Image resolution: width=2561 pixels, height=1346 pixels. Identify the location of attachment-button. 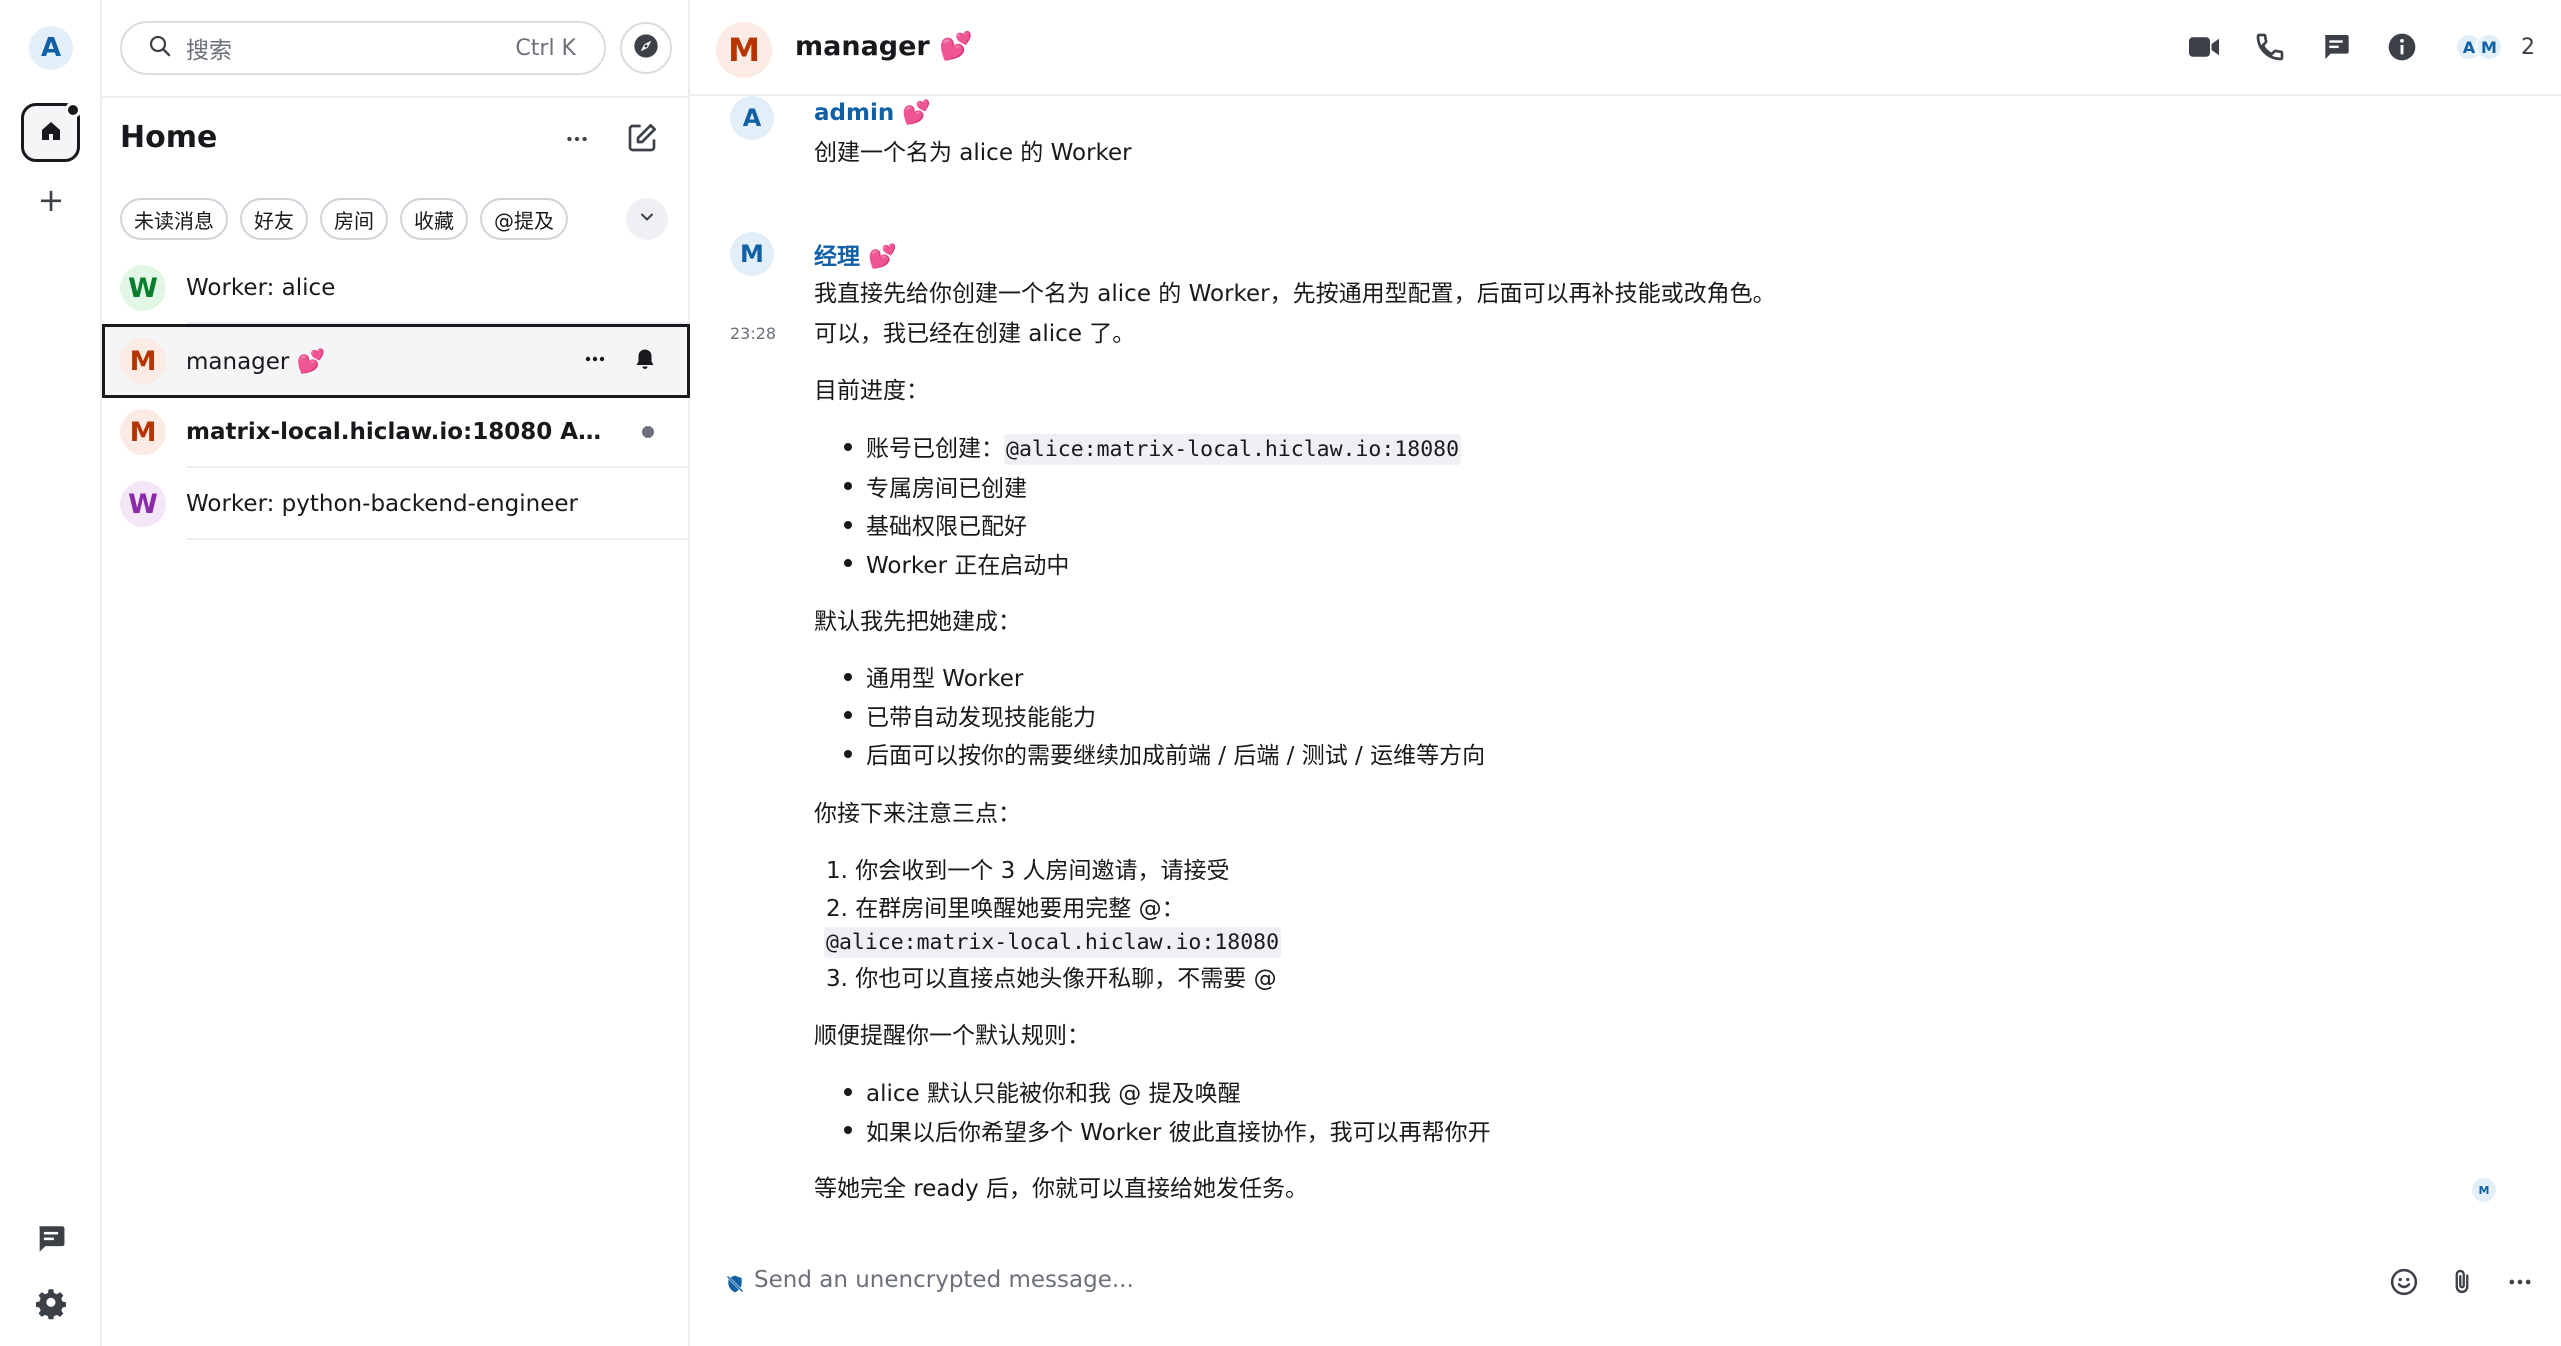
(2462, 1282).